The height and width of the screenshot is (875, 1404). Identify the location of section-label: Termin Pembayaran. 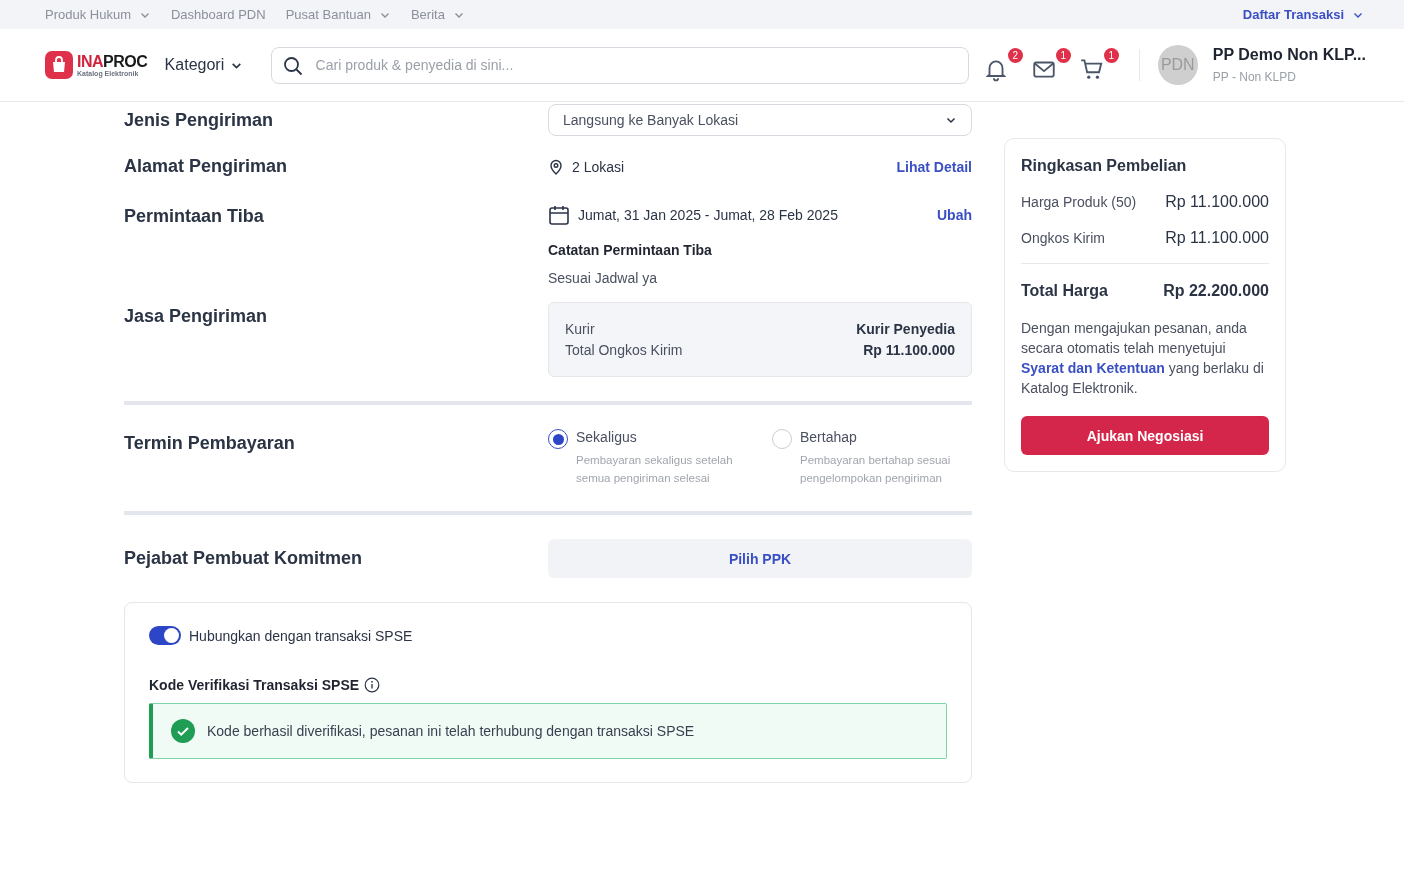
(210, 444).